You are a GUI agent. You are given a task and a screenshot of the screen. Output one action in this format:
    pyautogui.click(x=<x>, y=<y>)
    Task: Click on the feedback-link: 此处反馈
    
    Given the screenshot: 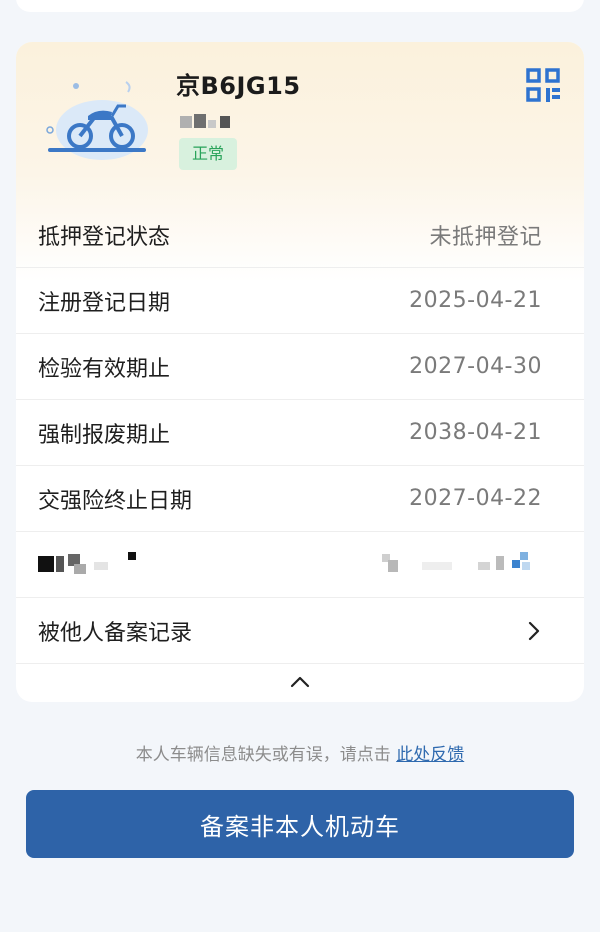 What is the action you would take?
    pyautogui.click(x=430, y=755)
    